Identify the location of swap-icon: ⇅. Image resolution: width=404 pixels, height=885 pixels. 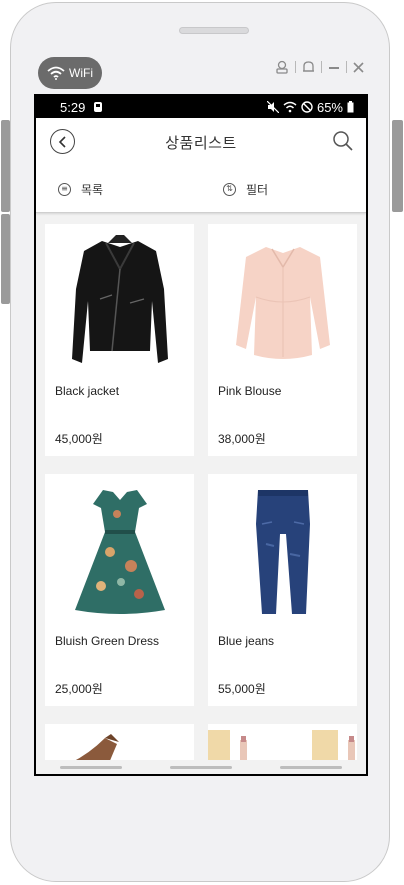
(229, 189).